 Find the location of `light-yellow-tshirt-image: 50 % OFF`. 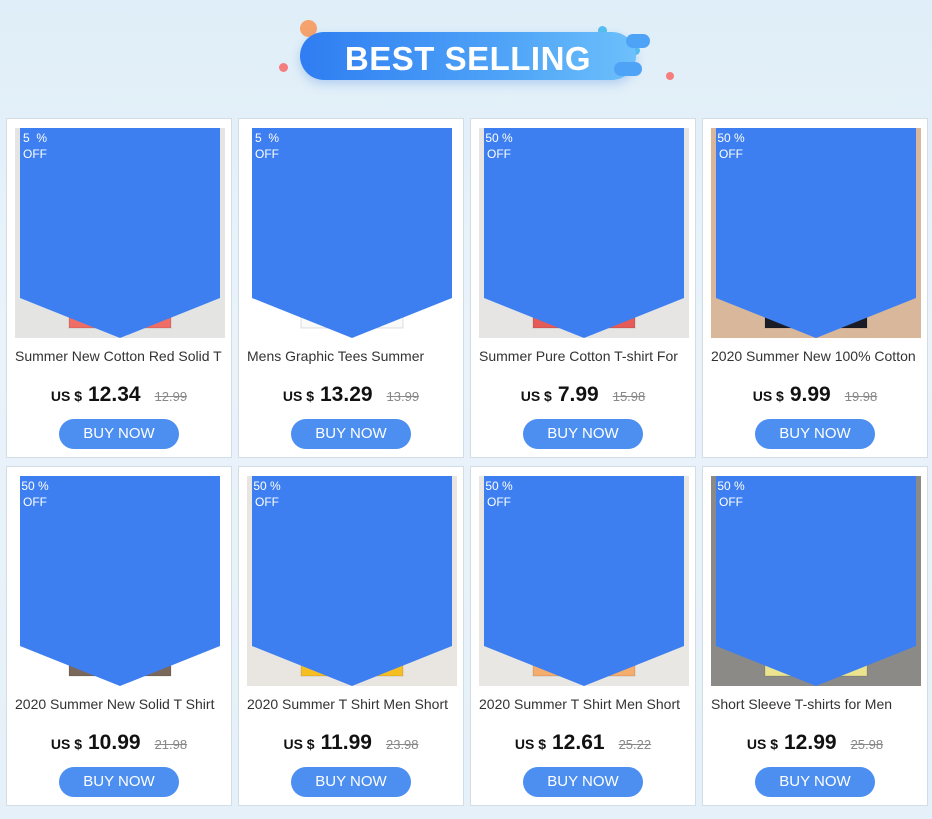

light-yellow-tshirt-image: 50 % OFF is located at coordinates (816, 581).